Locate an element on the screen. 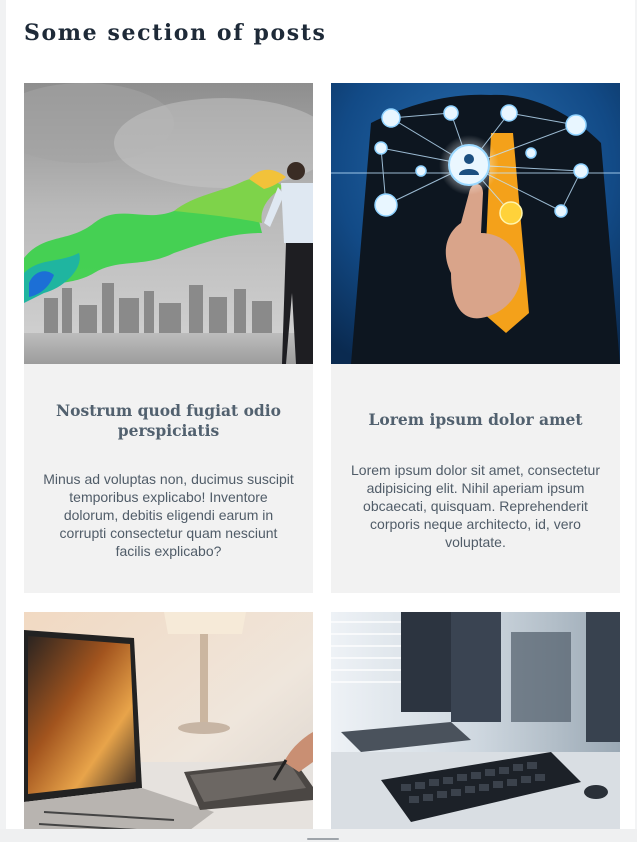 This screenshot has width=637, height=842. computer-keyboards-image is located at coordinates (475, 727).